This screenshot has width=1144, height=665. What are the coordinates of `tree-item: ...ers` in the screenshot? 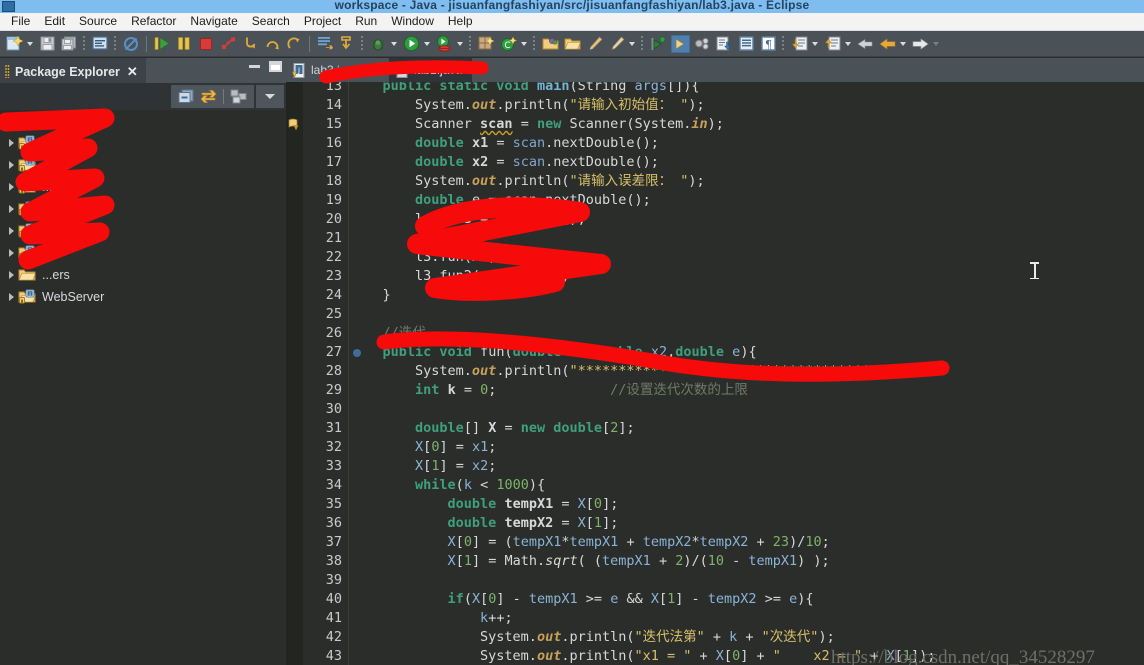 It's located at (143, 275).